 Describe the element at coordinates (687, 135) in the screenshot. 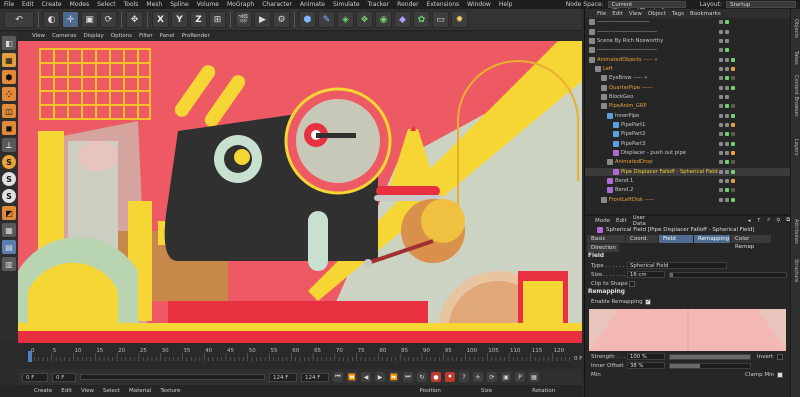

I see `object-row: PipePart2` at that location.